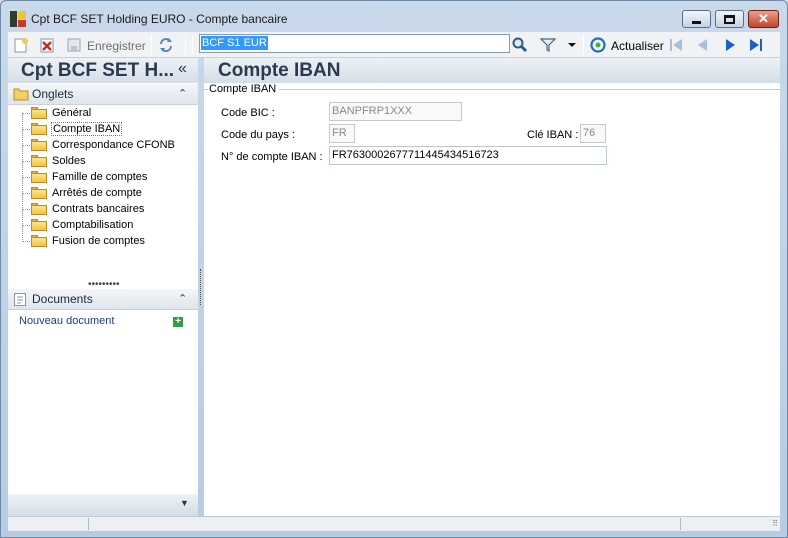  I want to click on previous-record-icon, so click(703, 45).